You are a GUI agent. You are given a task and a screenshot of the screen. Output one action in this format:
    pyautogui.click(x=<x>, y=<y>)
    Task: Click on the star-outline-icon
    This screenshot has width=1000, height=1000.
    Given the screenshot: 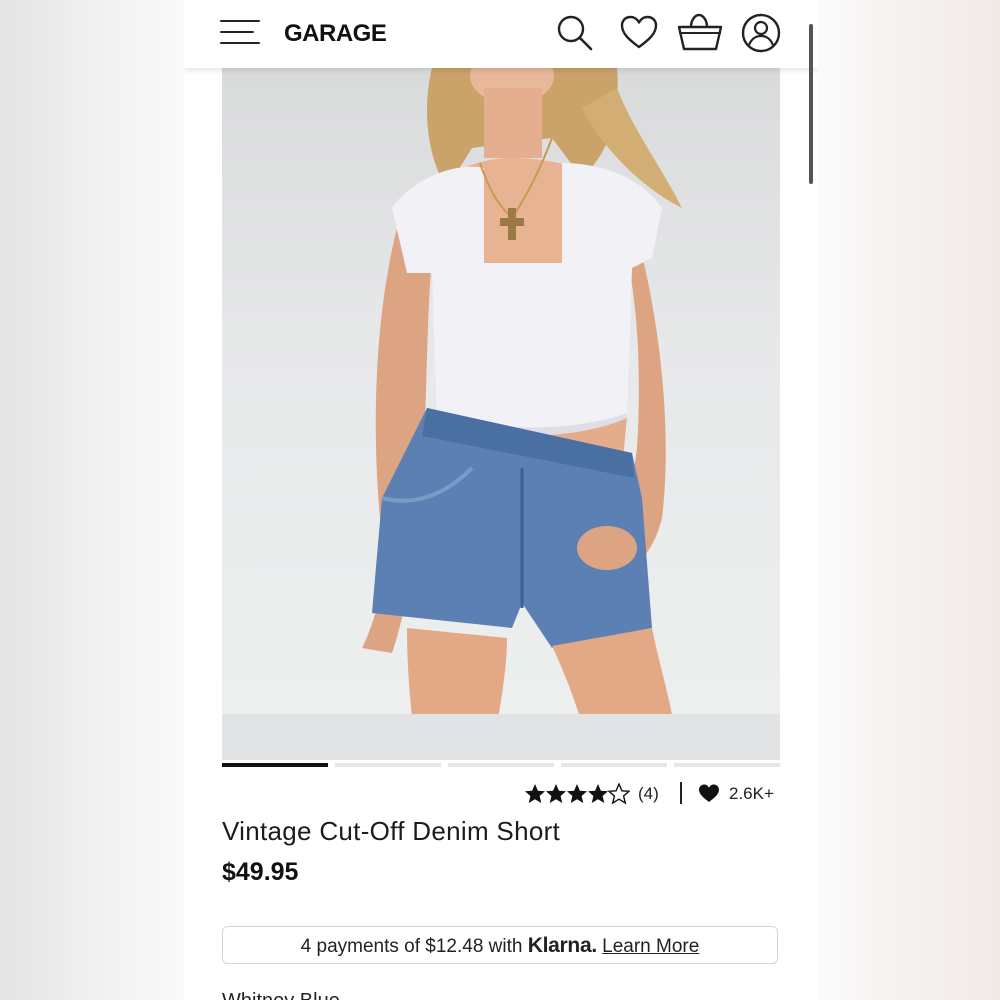 What is the action you would take?
    pyautogui.click(x=619, y=793)
    